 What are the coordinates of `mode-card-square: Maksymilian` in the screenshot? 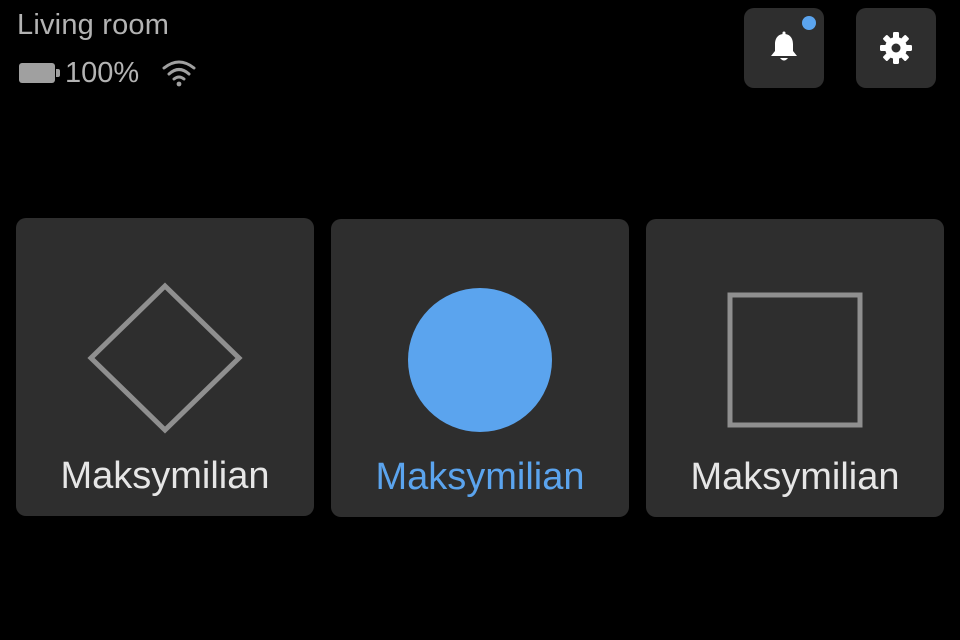 It's located at (795, 368).